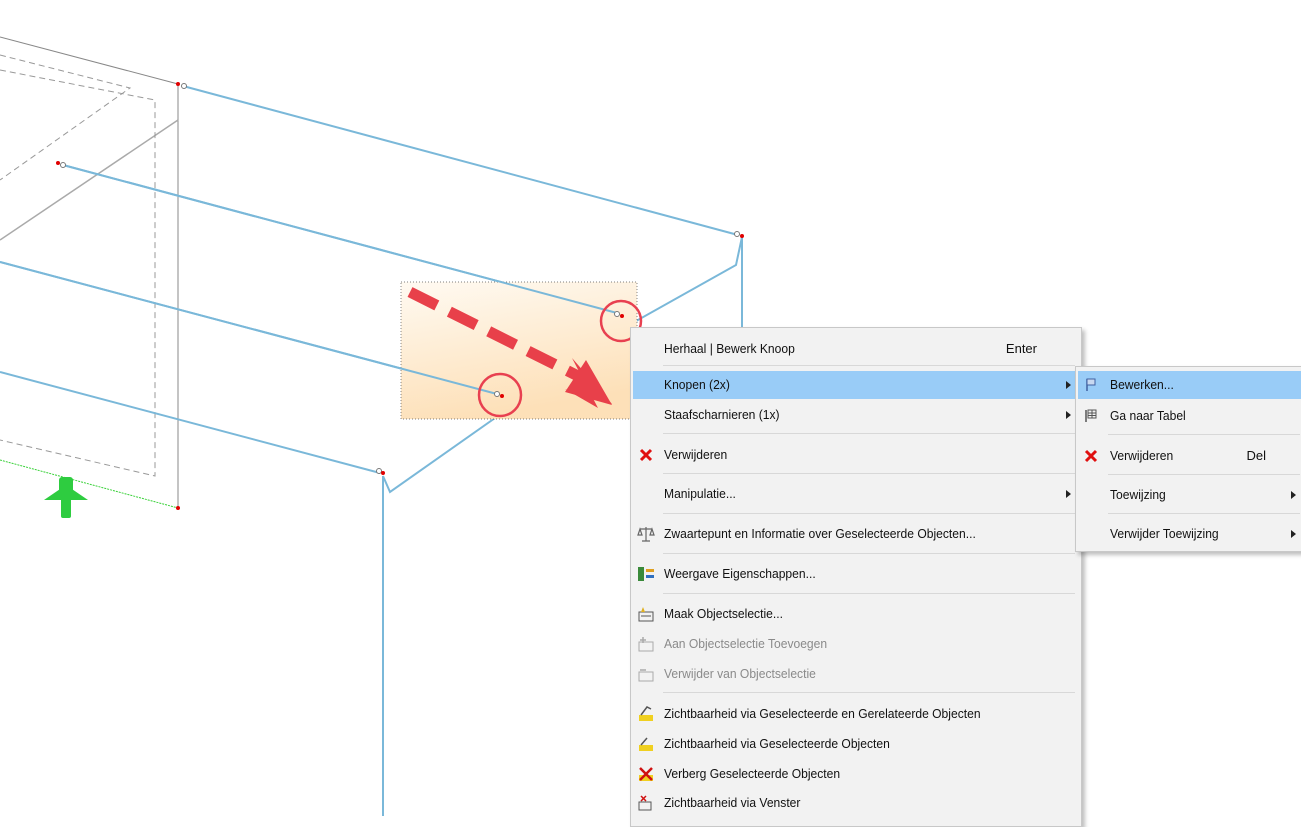  Describe the element at coordinates (1189, 456) in the screenshot. I see `submenu-item-delete: Verwijderen Del` at that location.